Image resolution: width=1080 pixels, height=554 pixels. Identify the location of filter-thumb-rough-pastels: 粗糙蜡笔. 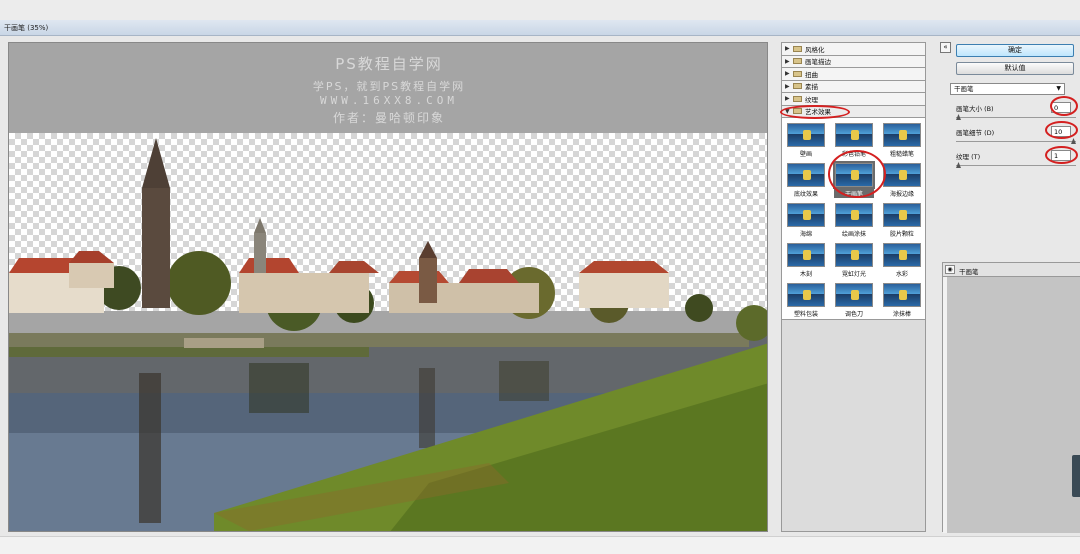
(902, 140).